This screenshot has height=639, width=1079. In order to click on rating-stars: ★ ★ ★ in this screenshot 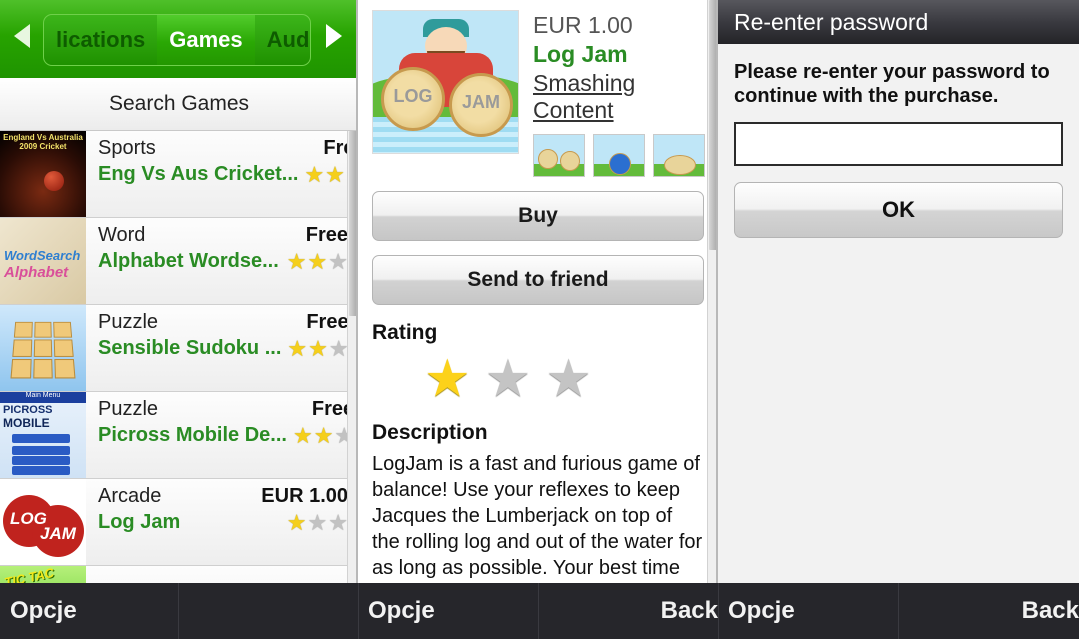, I will do `click(538, 379)`.